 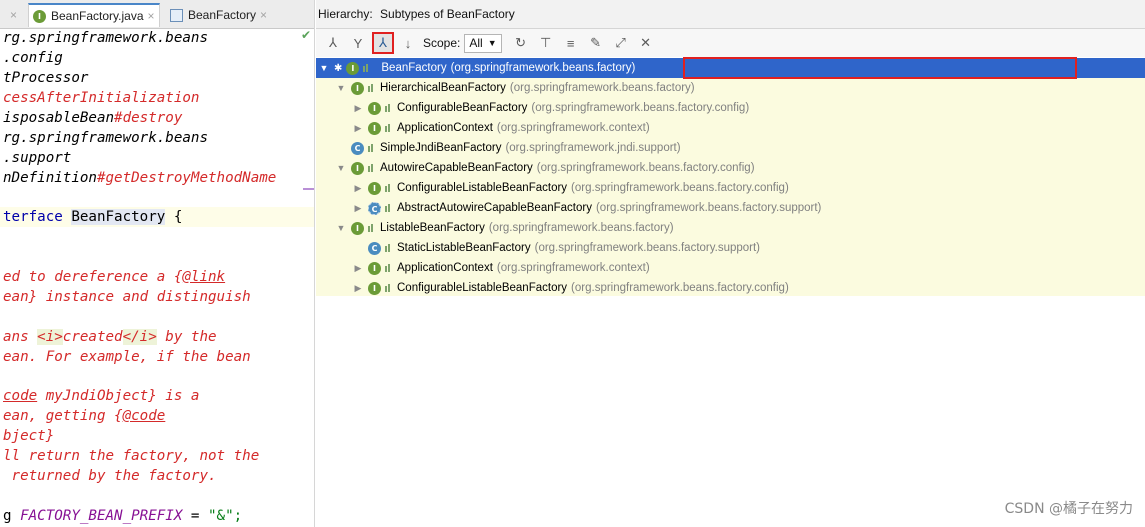 What do you see at coordinates (383, 43) in the screenshot?
I see `subtypes-hierarchy-icon: ⅄` at bounding box center [383, 43].